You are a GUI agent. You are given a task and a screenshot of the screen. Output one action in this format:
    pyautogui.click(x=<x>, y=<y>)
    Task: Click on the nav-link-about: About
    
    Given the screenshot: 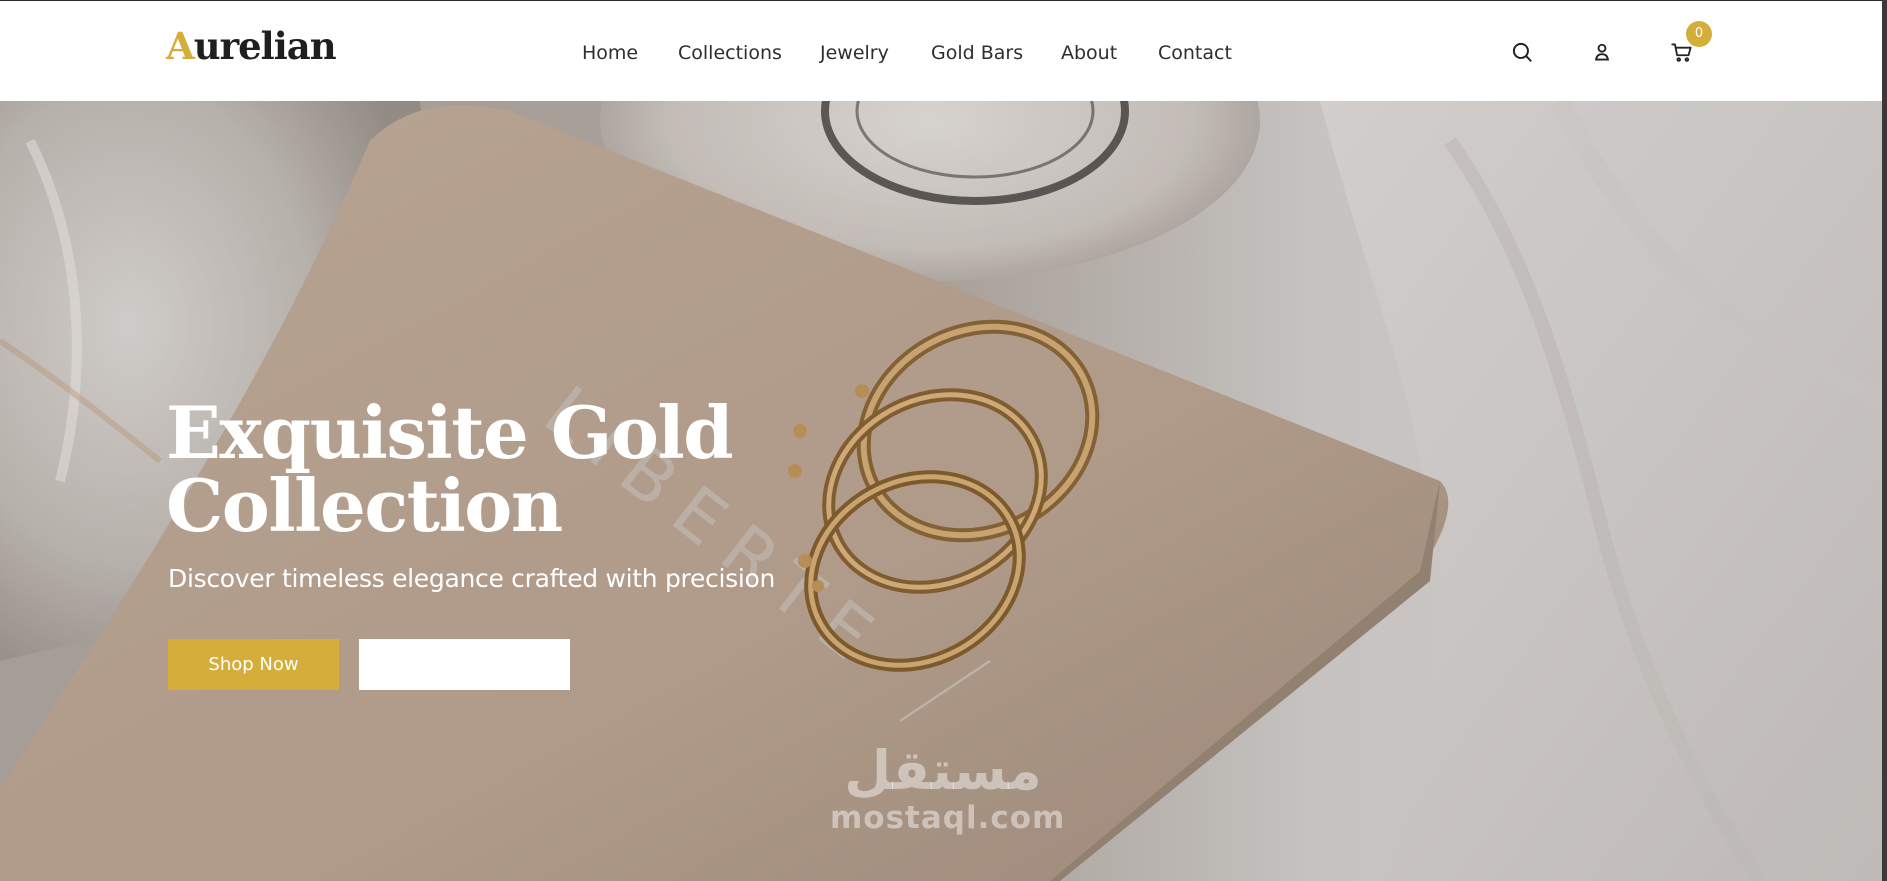 What is the action you would take?
    pyautogui.click(x=1089, y=53)
    